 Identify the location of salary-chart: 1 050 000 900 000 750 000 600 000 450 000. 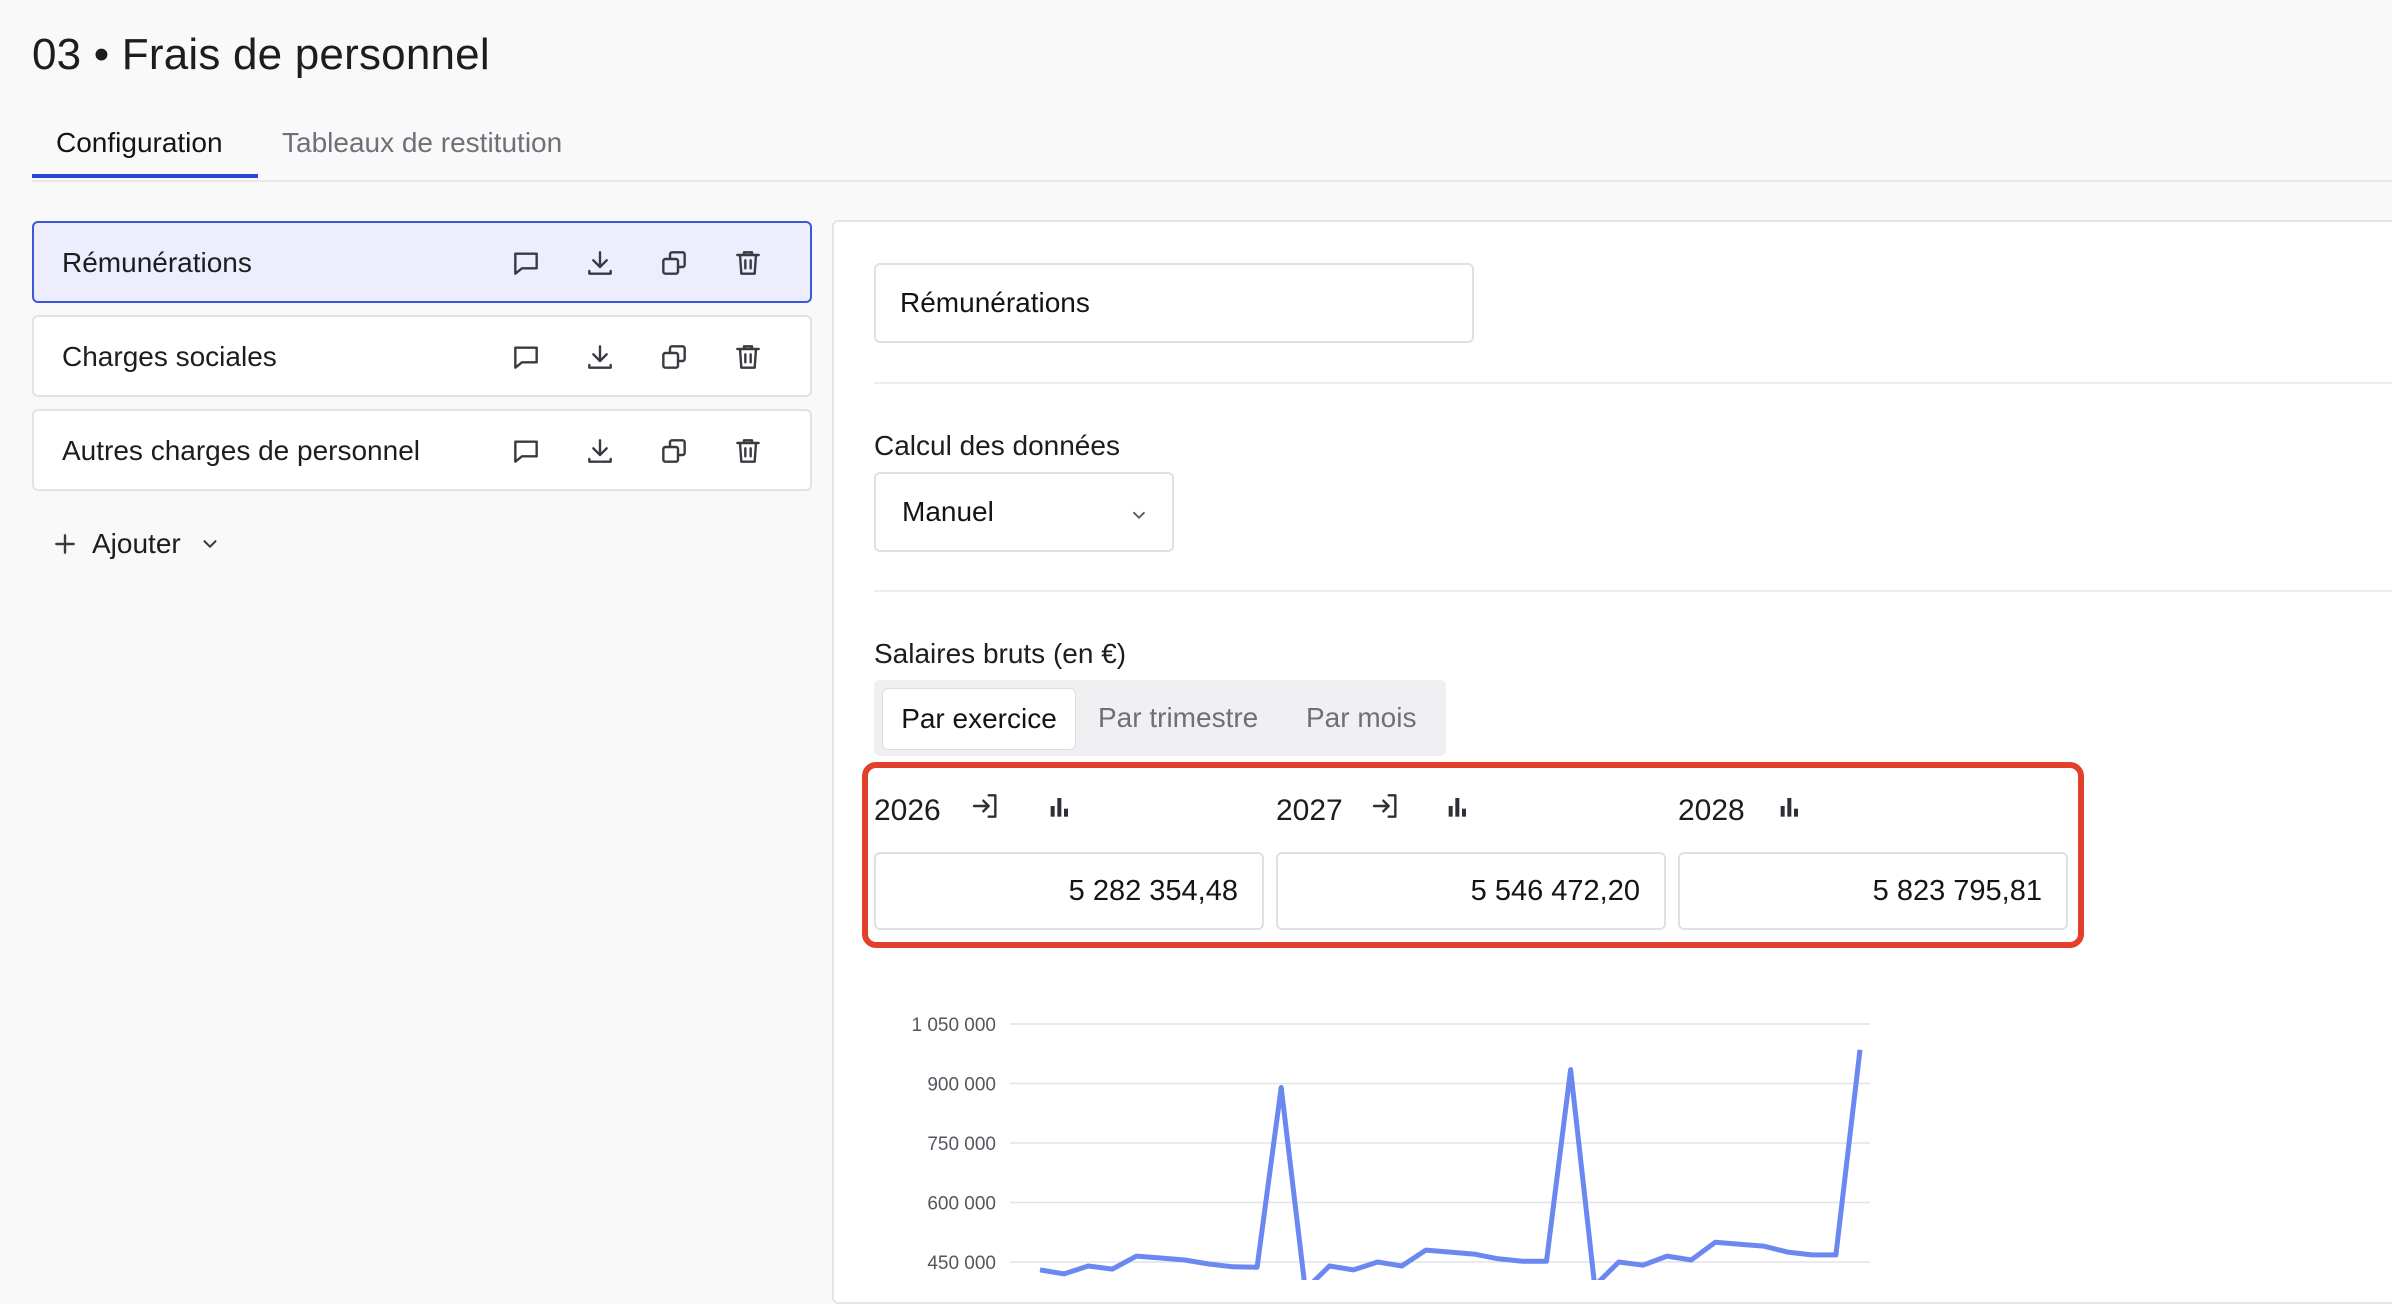
(1390, 1140).